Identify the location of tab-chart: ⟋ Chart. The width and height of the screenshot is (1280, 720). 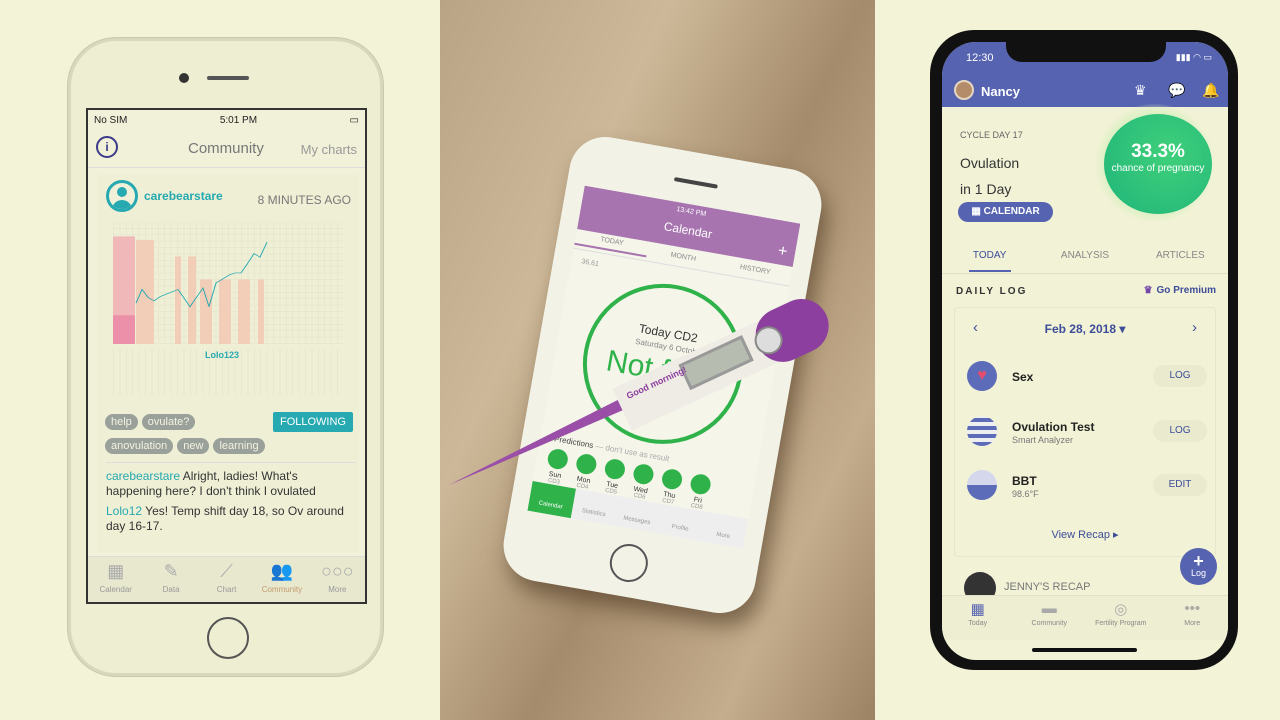
(226, 579).